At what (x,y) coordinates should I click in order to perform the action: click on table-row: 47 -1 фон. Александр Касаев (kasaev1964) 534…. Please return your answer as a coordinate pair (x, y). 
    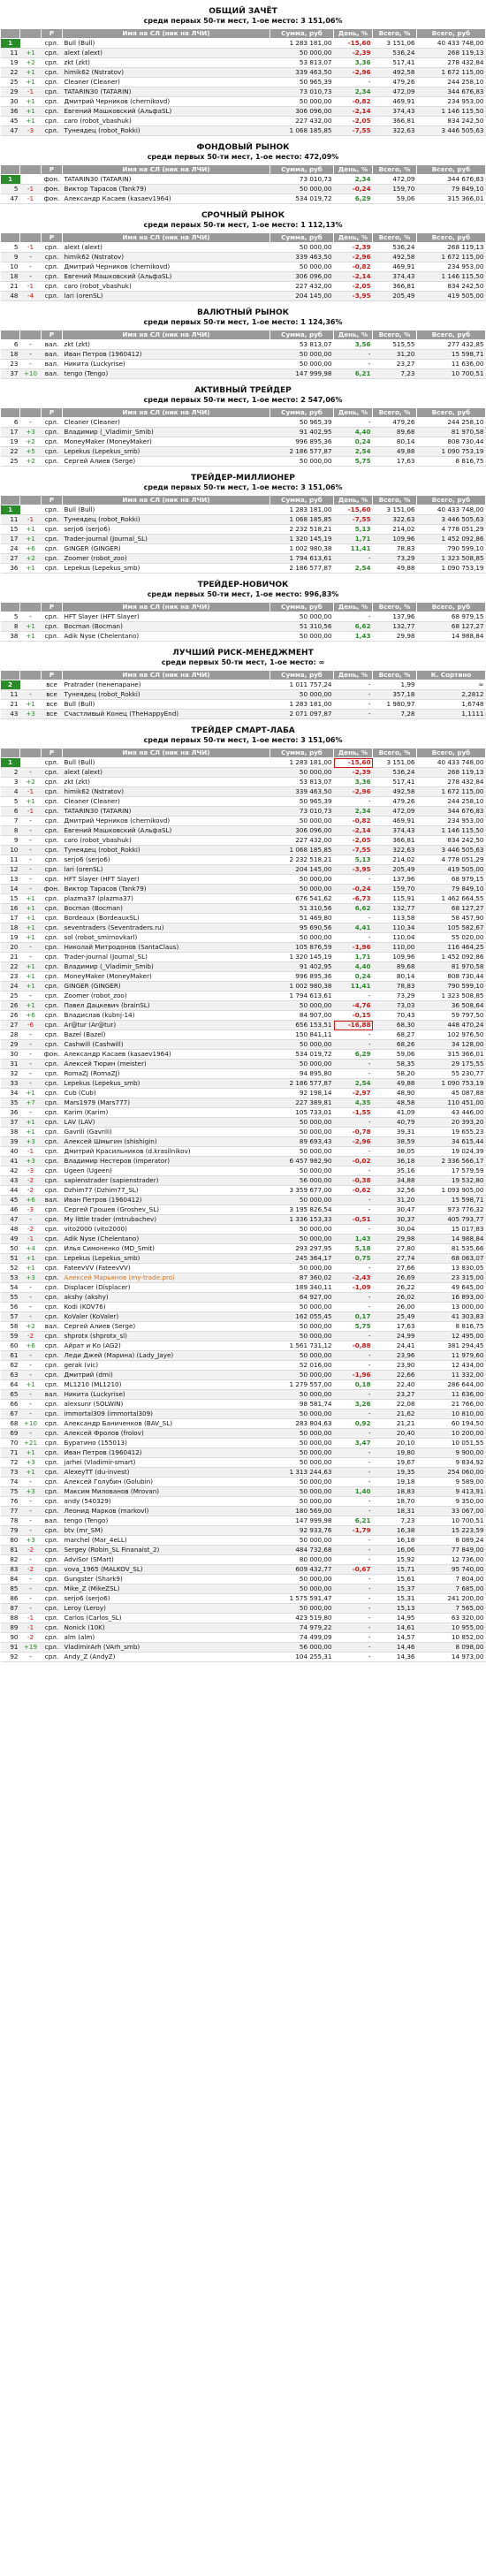
    Looking at the image, I should click on (243, 199).